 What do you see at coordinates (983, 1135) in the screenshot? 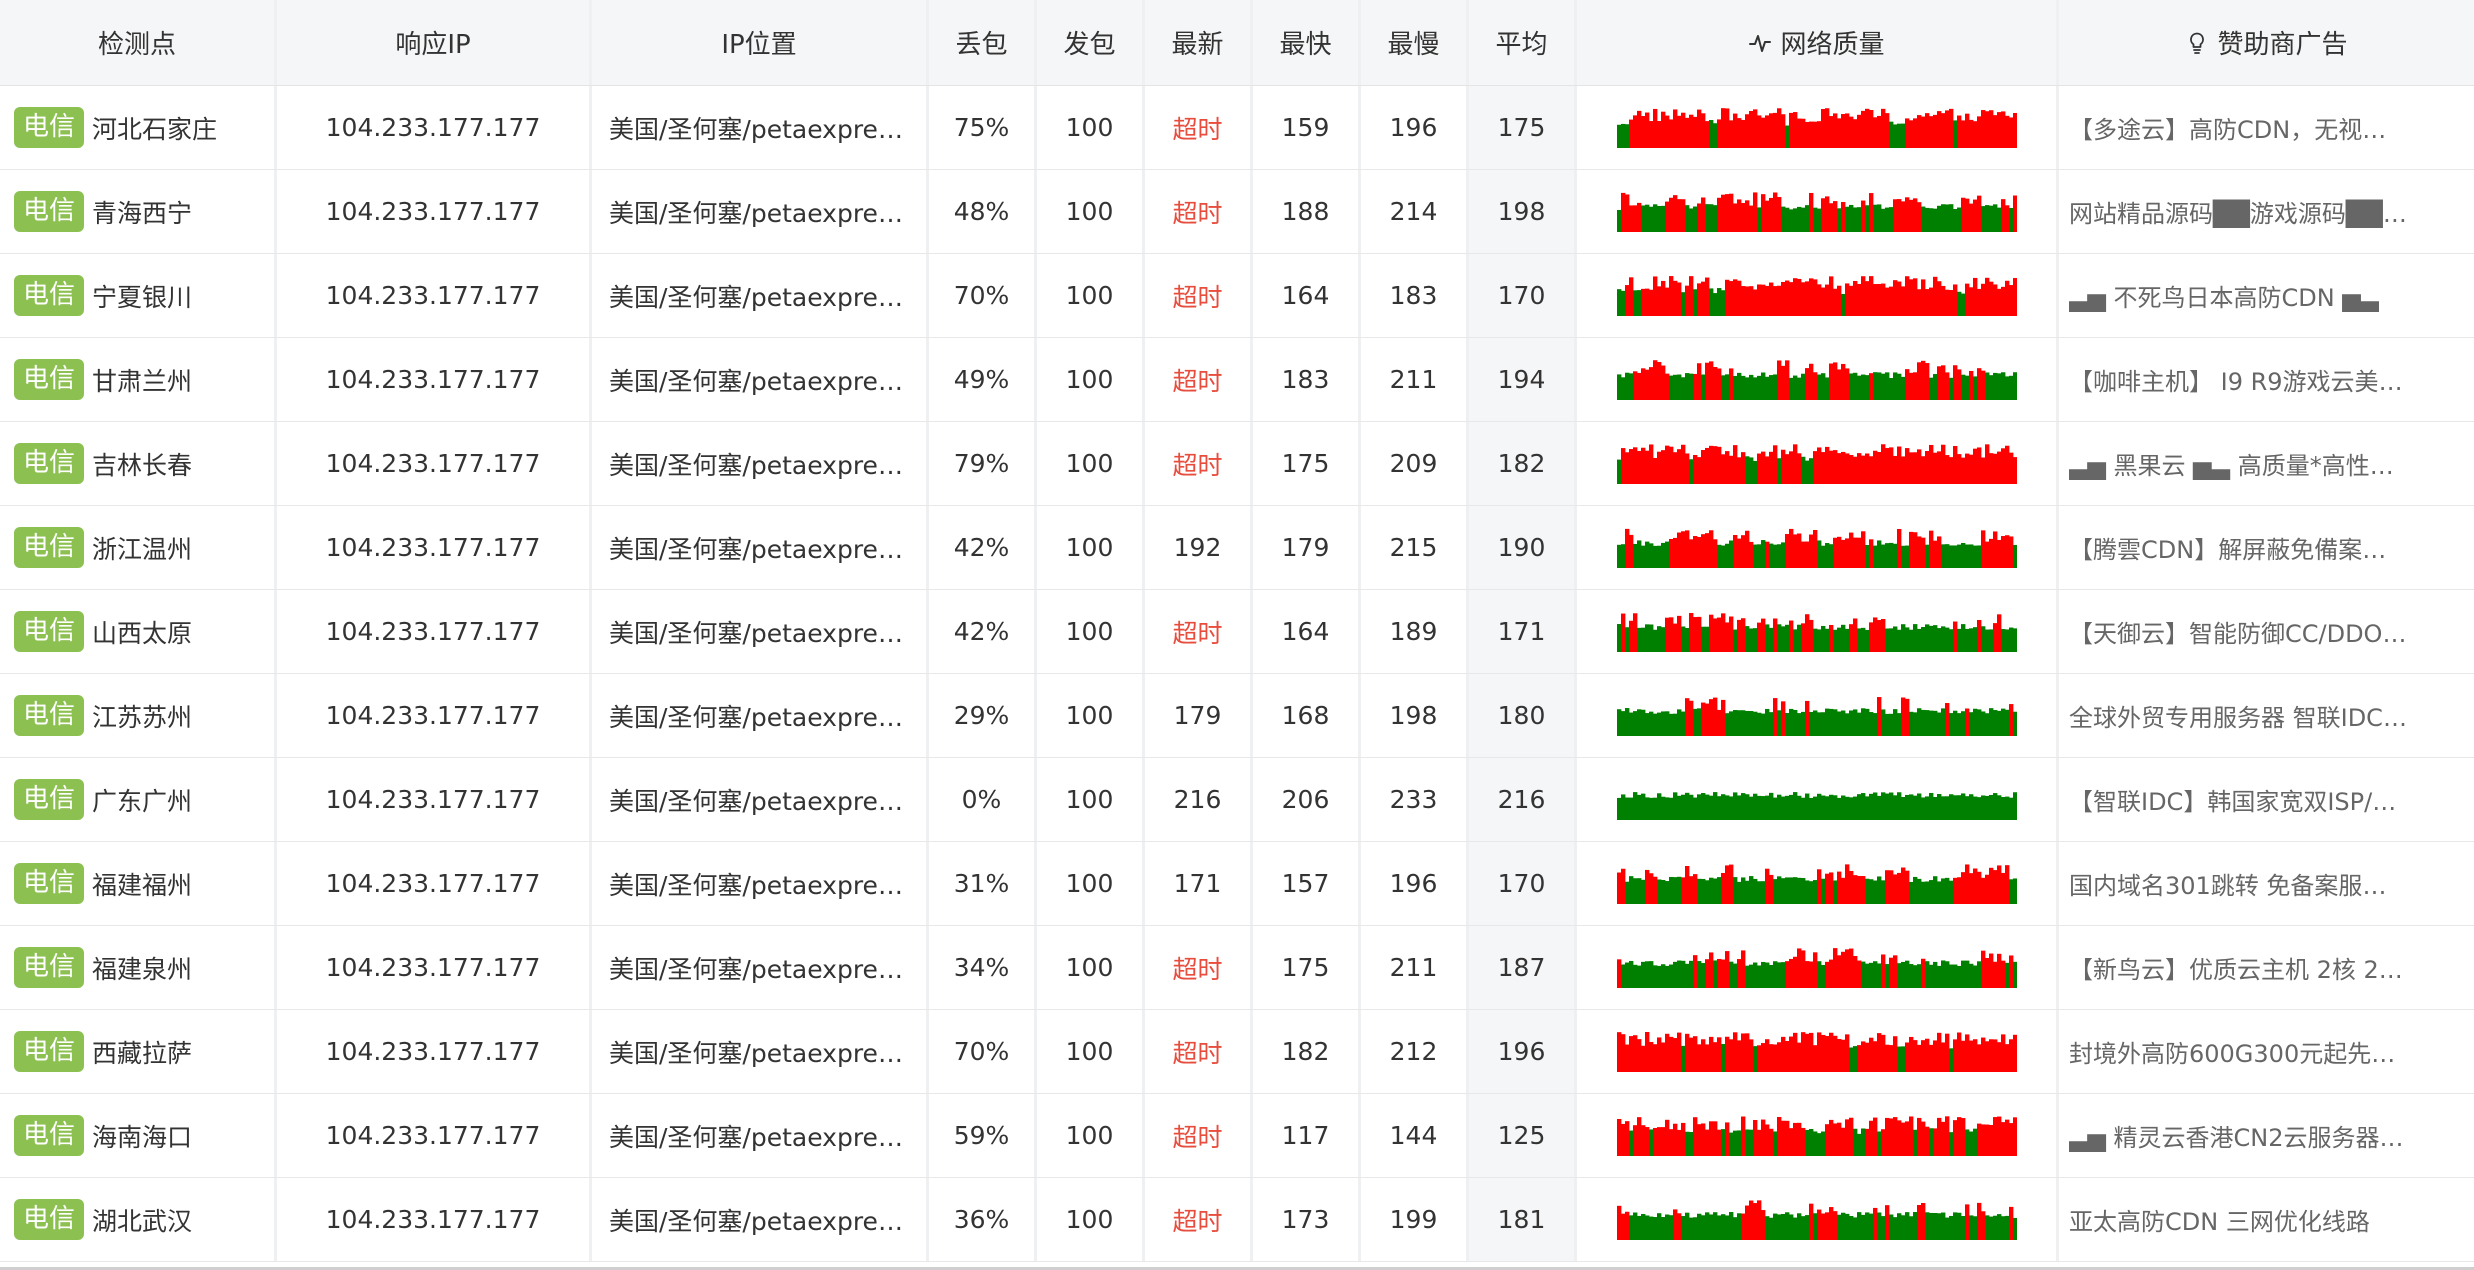
I see `packet-loss: 59%` at bounding box center [983, 1135].